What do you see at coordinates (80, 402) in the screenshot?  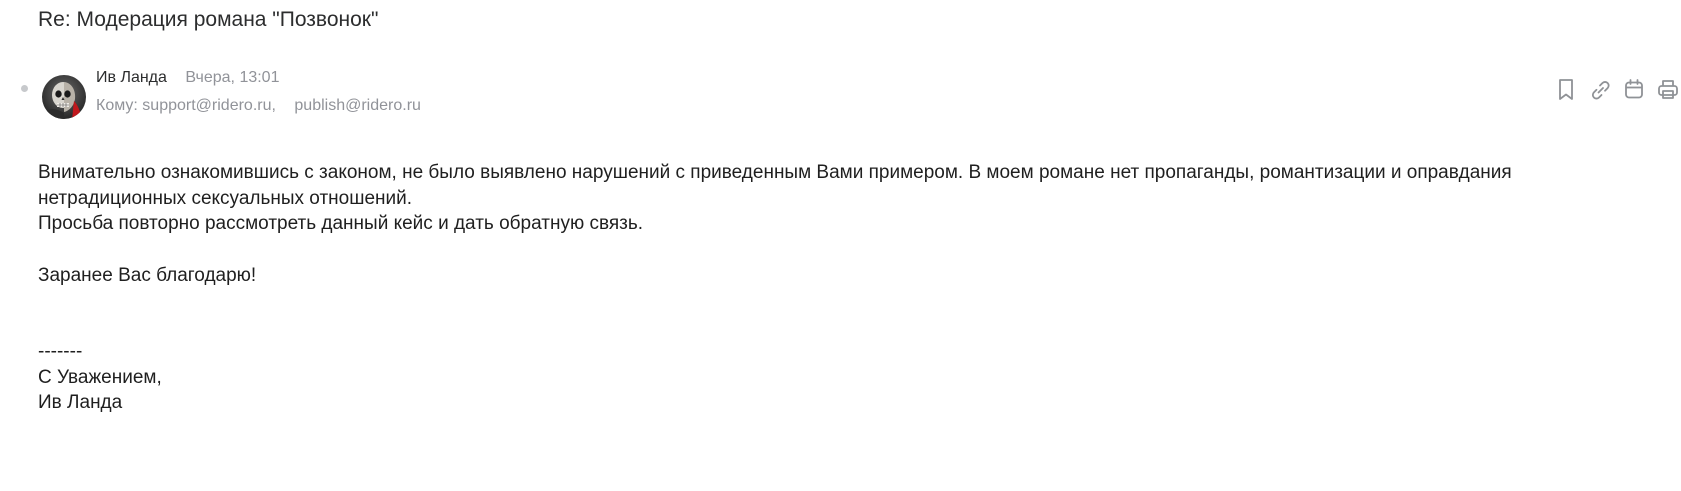 I see `signature-name: Ив Ланда` at bounding box center [80, 402].